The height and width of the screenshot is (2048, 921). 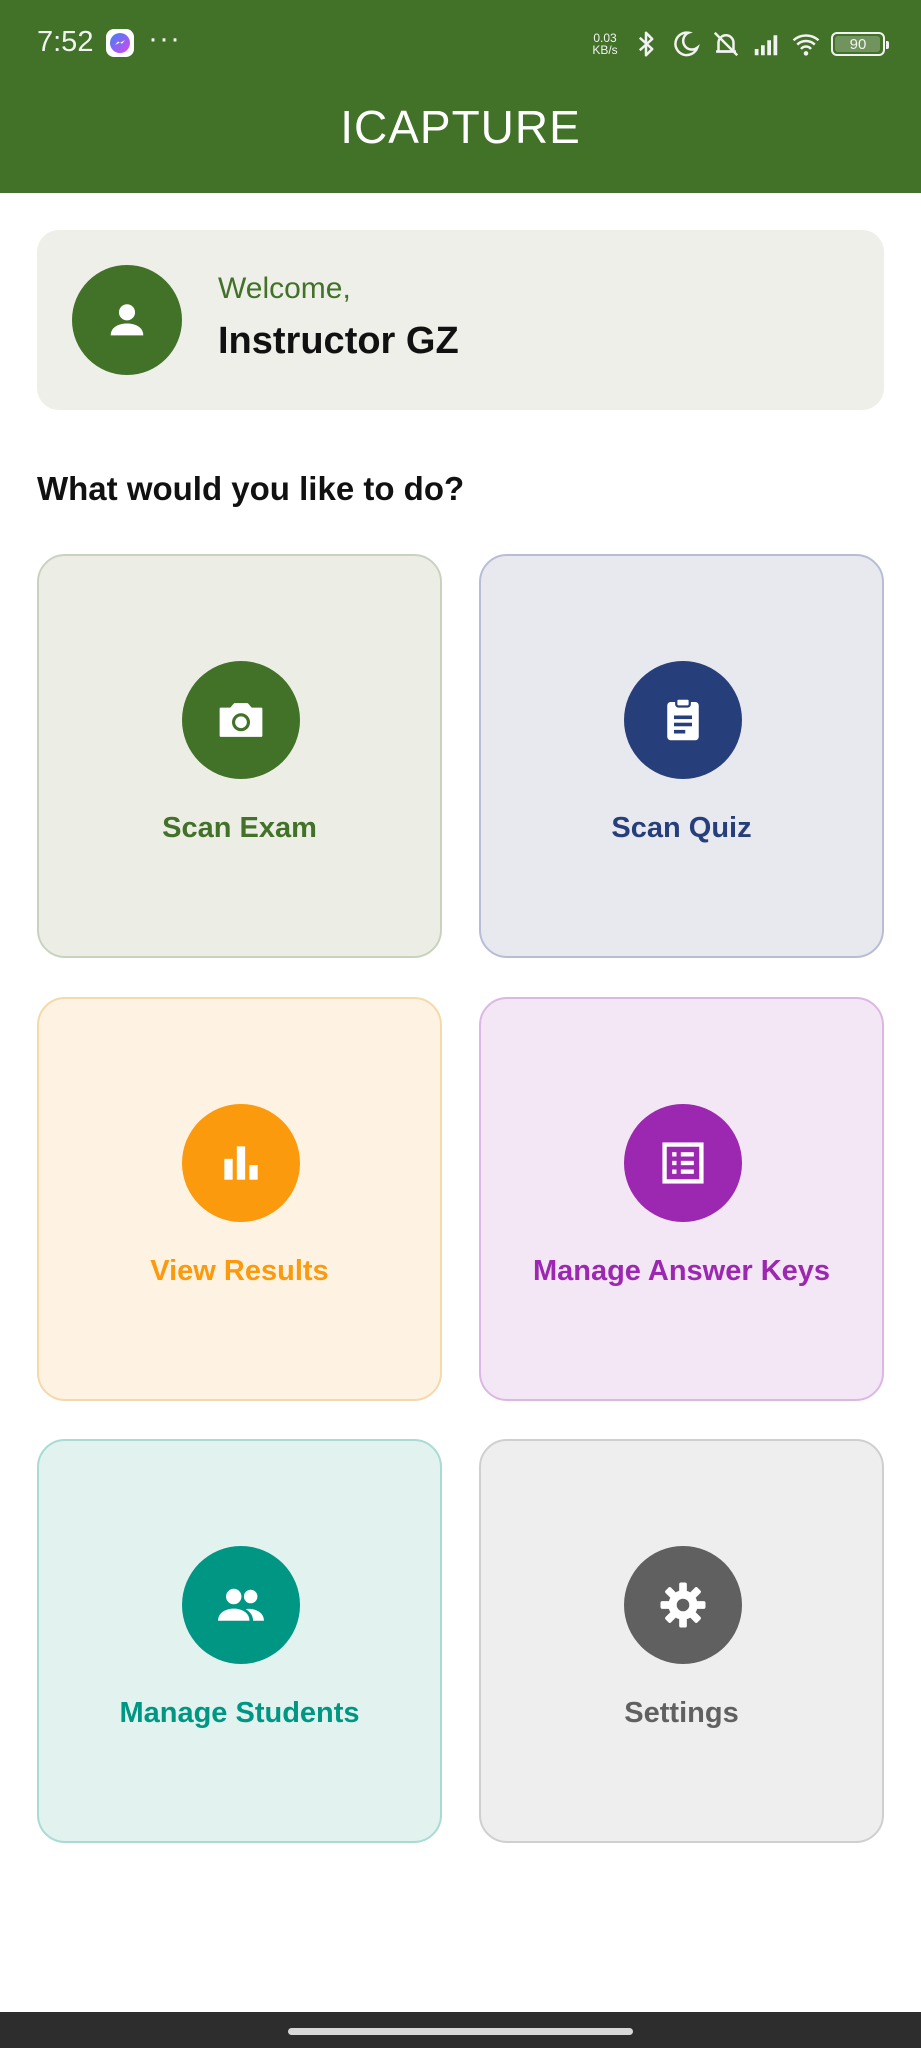 I want to click on settings-button: Settings, so click(x=681, y=1641).